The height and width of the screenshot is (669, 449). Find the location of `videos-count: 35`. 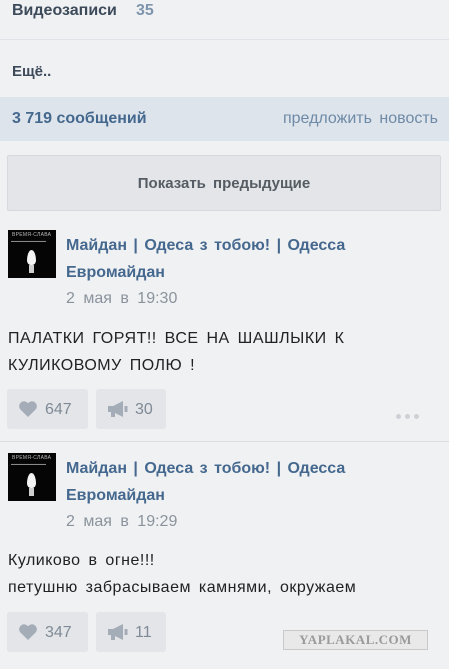

videos-count: 35 is located at coordinates (145, 10).